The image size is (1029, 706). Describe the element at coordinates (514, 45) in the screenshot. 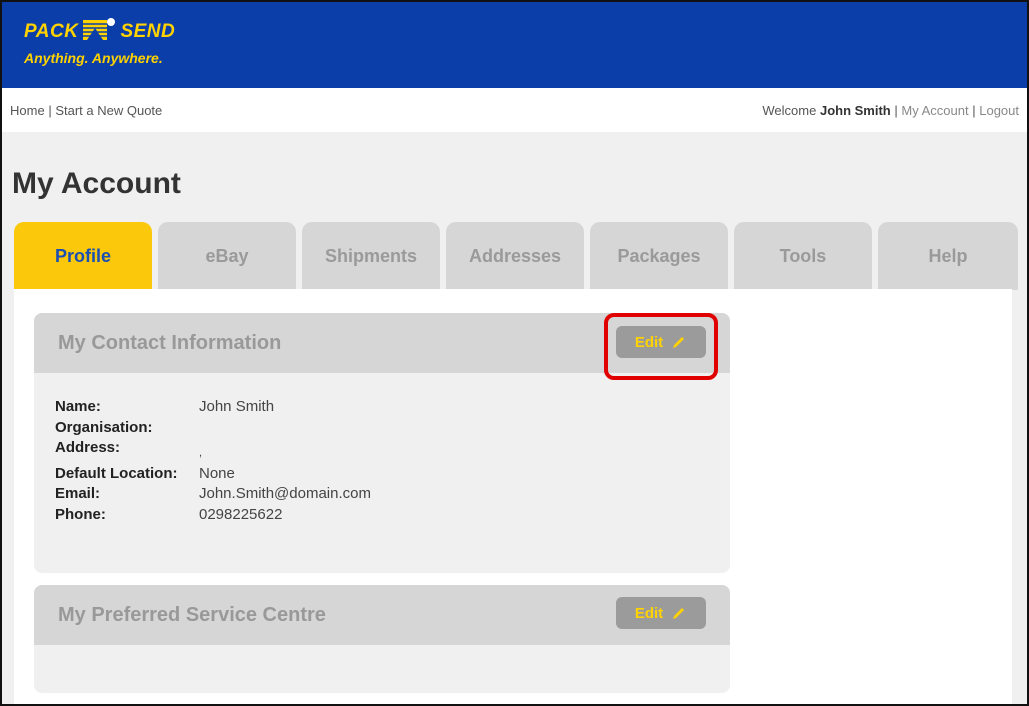

I see `site-header: PACK SEND Anything. Anywhere.` at that location.